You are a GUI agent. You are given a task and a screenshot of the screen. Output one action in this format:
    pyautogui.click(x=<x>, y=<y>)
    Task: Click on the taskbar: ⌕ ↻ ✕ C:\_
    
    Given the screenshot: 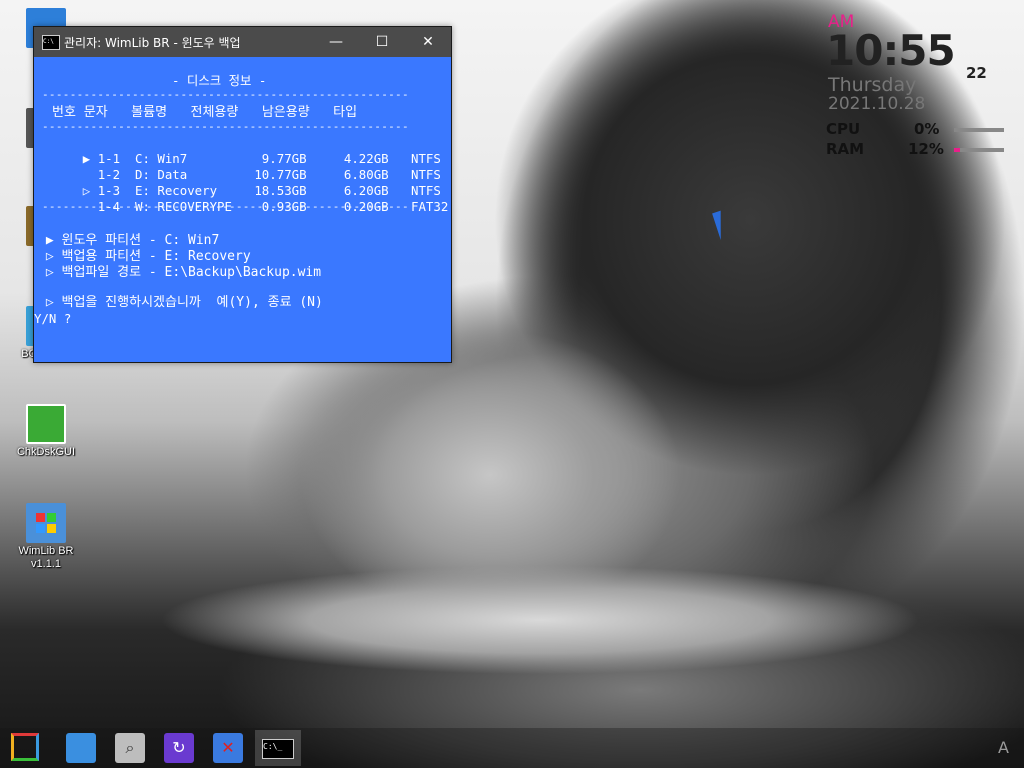 What is the action you would take?
    pyautogui.click(x=512, y=748)
    